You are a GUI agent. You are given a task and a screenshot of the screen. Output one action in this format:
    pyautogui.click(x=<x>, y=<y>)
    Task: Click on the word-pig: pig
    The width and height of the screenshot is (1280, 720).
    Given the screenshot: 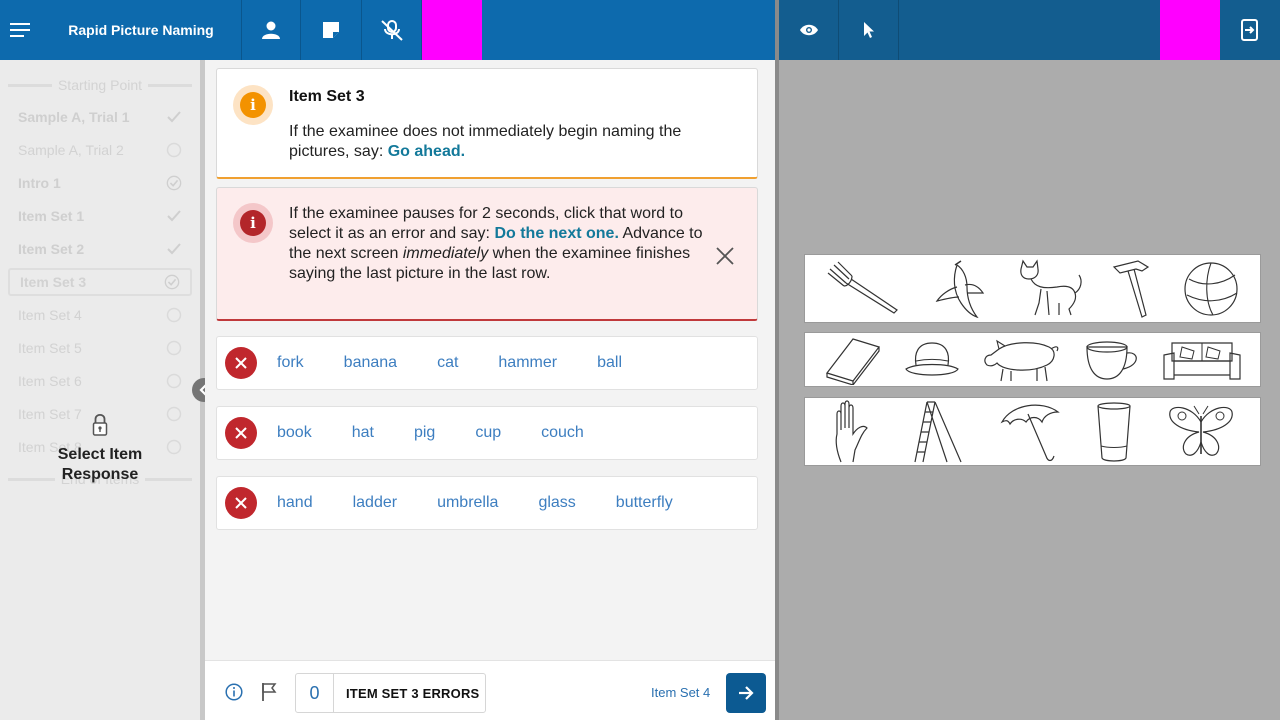 What is the action you would take?
    pyautogui.click(x=424, y=433)
    